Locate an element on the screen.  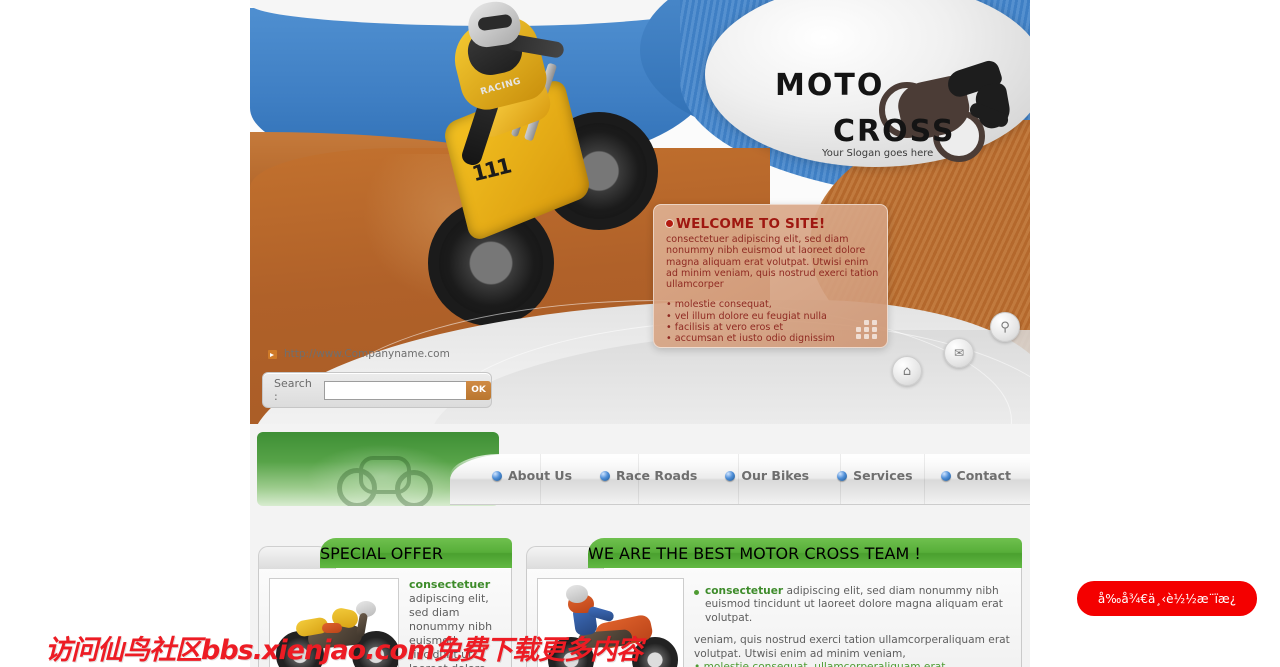
welcome-list-item: • accumsan et iusto odio dignissim is located at coordinates (750, 339).